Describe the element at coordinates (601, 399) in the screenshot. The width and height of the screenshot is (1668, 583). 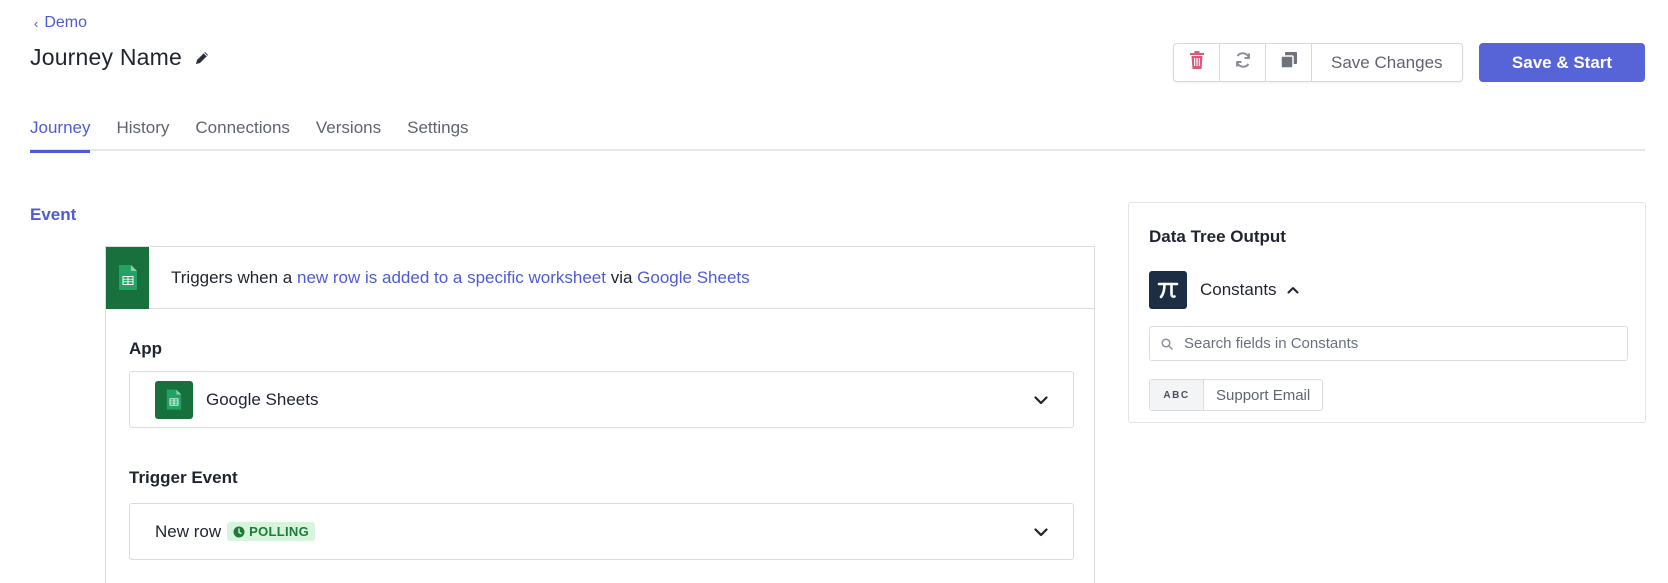
I see `app-select: Google Sheets` at that location.